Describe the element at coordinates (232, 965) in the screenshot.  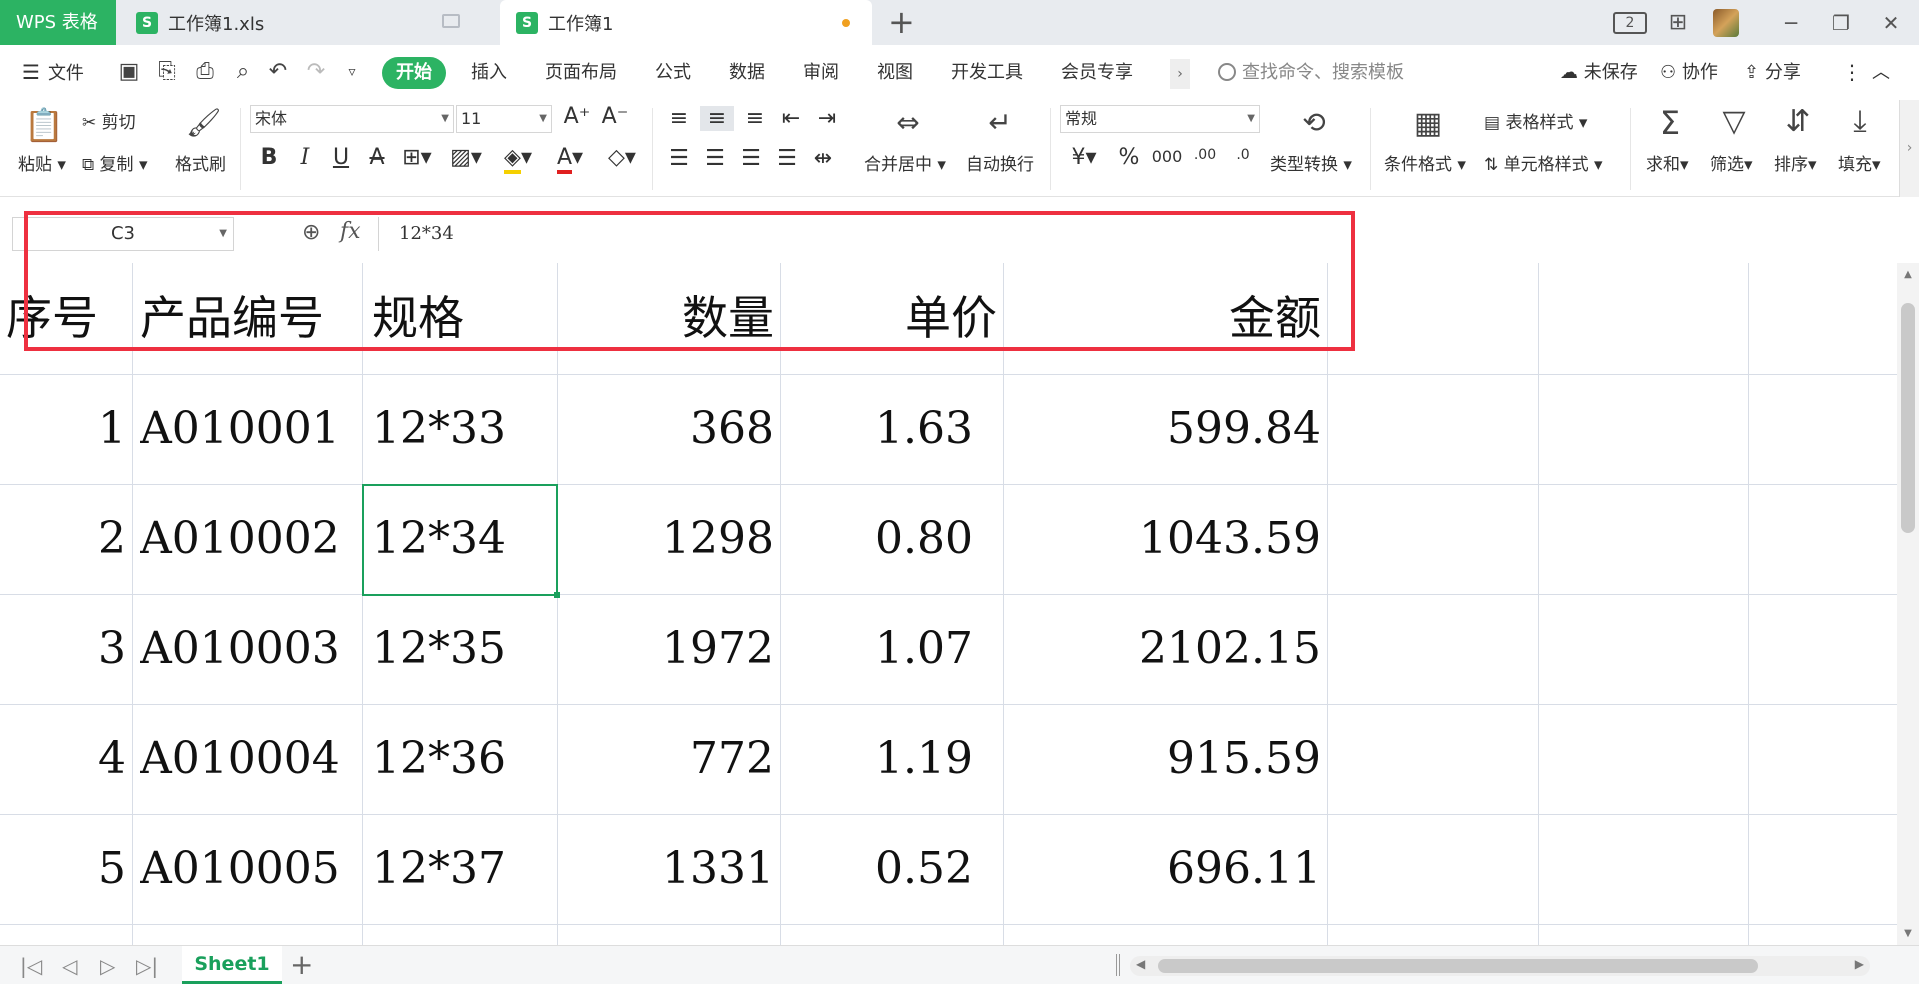
I see `sheet-tab-sheet1: Sheet1` at that location.